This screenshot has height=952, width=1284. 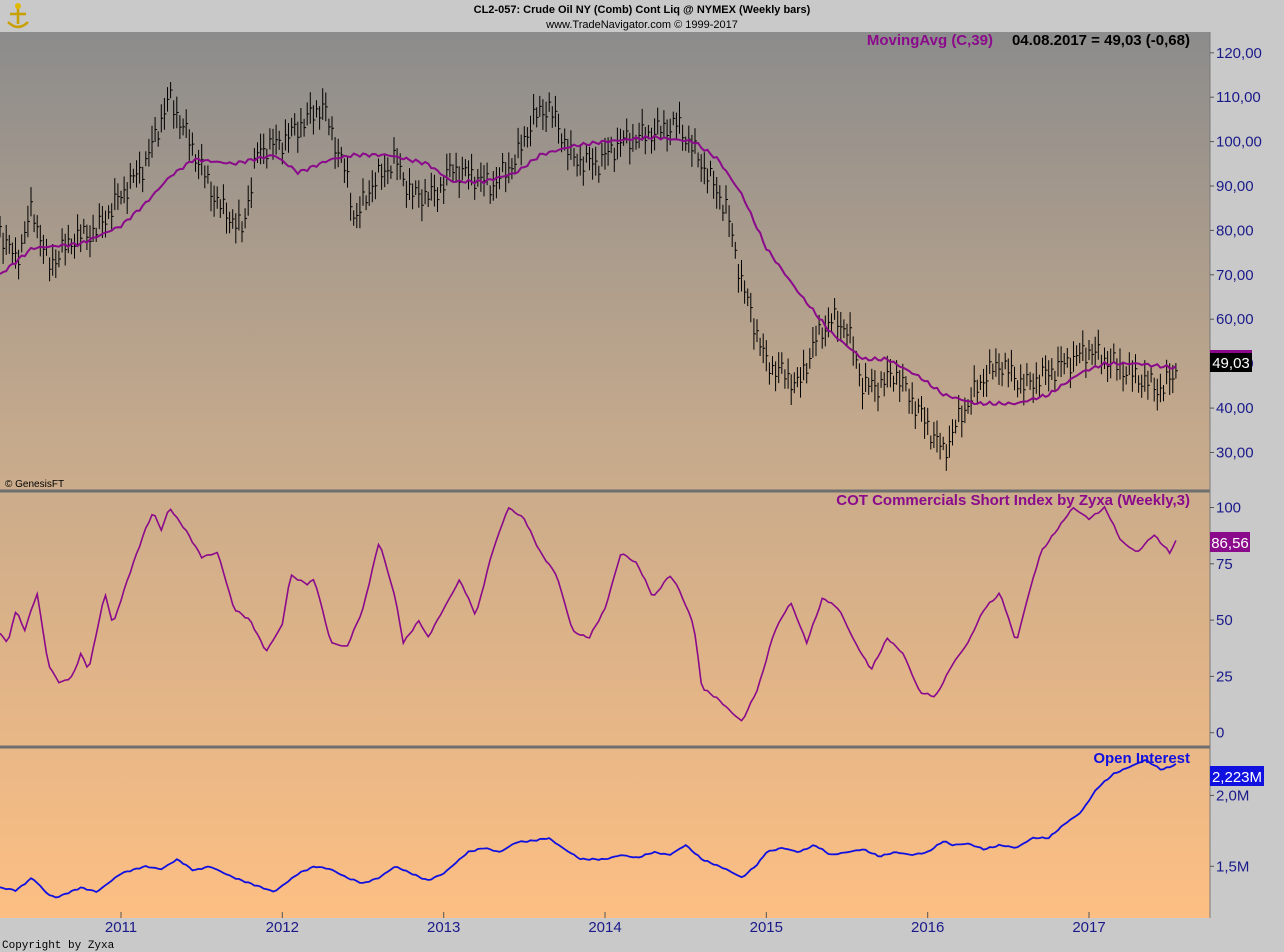 I want to click on moving-average-value: 04.08.2017 = 49,03 (-0,68), so click(x=1101, y=40).